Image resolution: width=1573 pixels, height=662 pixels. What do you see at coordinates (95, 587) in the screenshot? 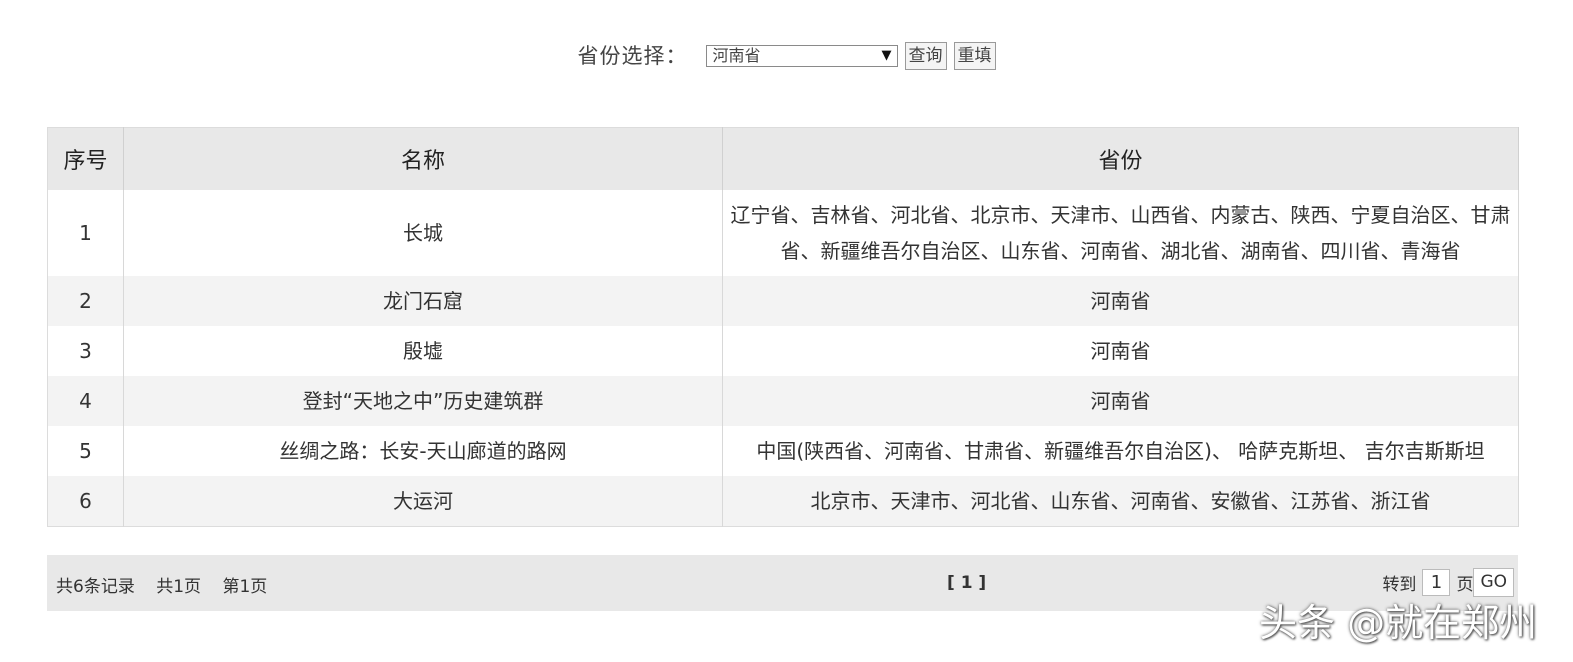
I see `total-records-text: 共6条记录` at bounding box center [95, 587].